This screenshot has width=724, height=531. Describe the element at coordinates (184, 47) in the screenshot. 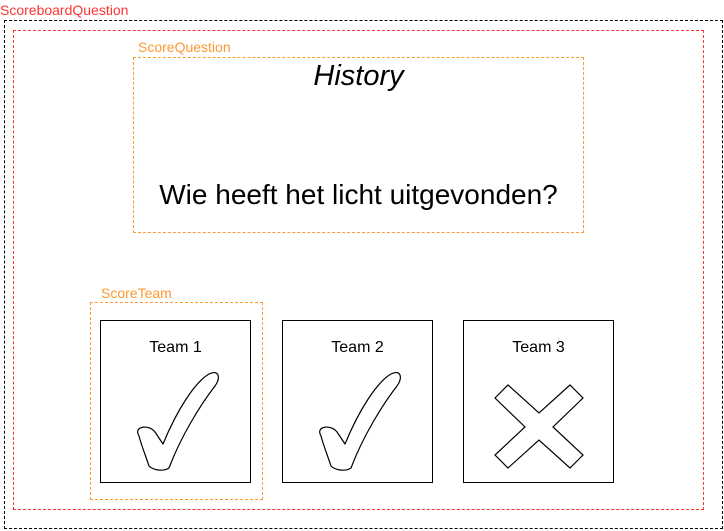

I see `score-question-label: ScoreQuestion` at that location.